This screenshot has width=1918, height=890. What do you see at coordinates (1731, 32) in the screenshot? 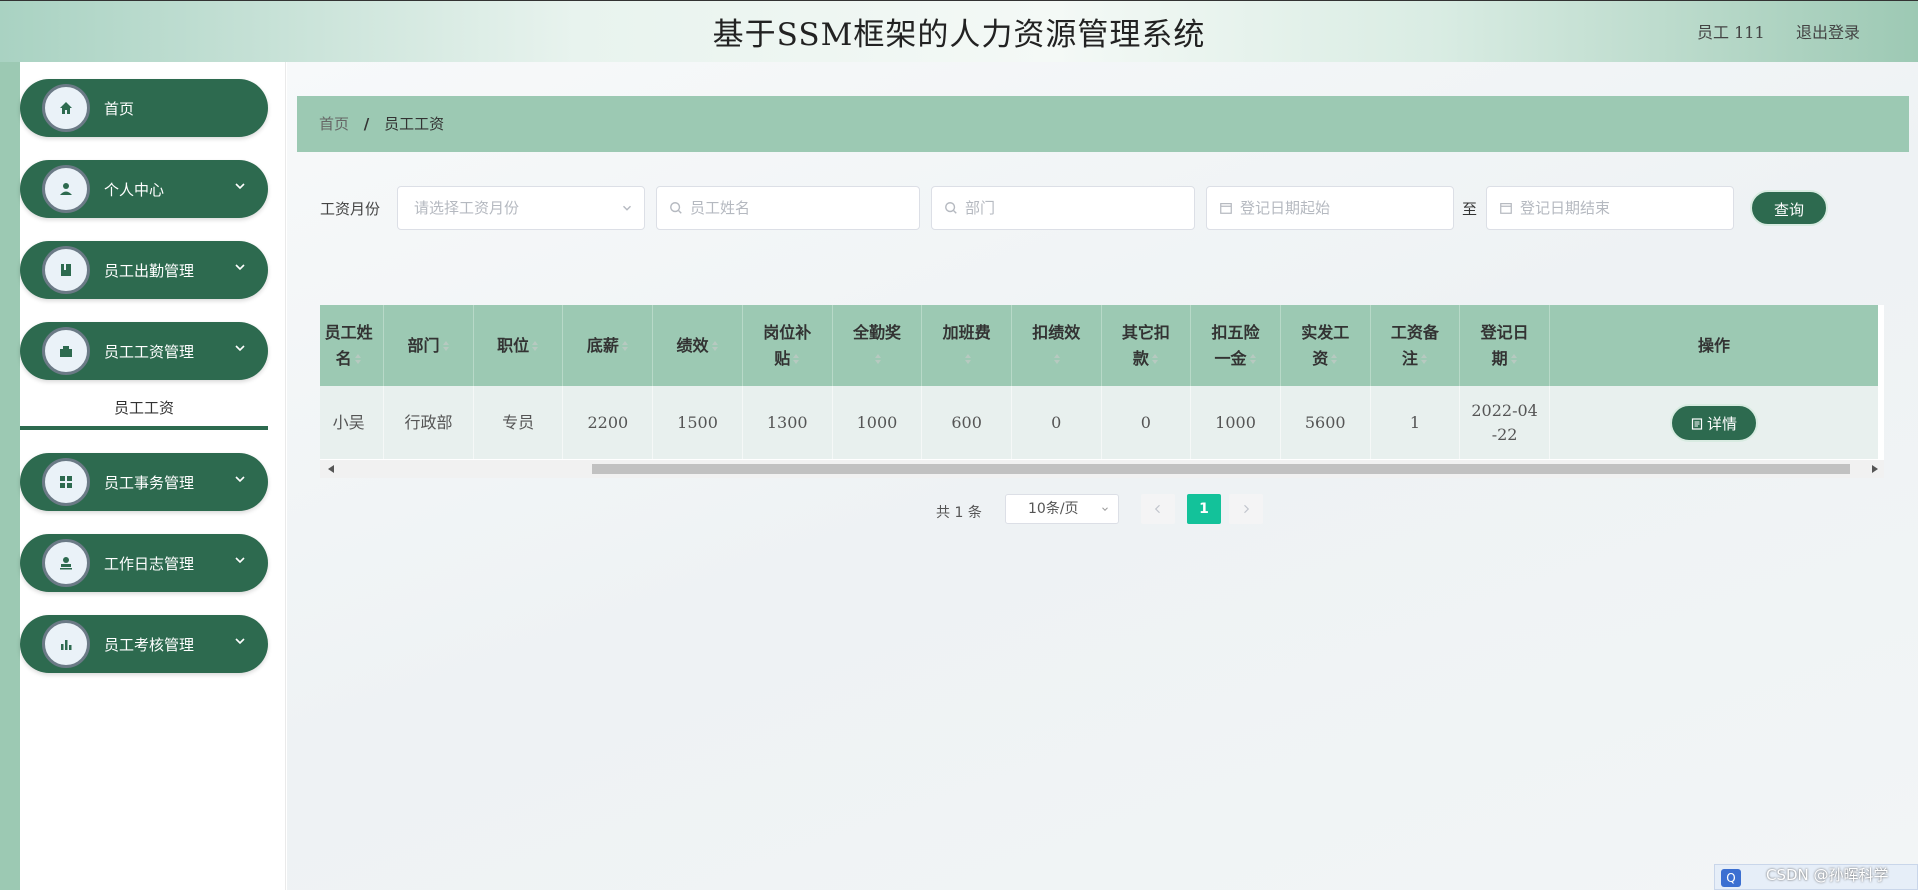
I see `current-user: 员工 111` at bounding box center [1731, 32].